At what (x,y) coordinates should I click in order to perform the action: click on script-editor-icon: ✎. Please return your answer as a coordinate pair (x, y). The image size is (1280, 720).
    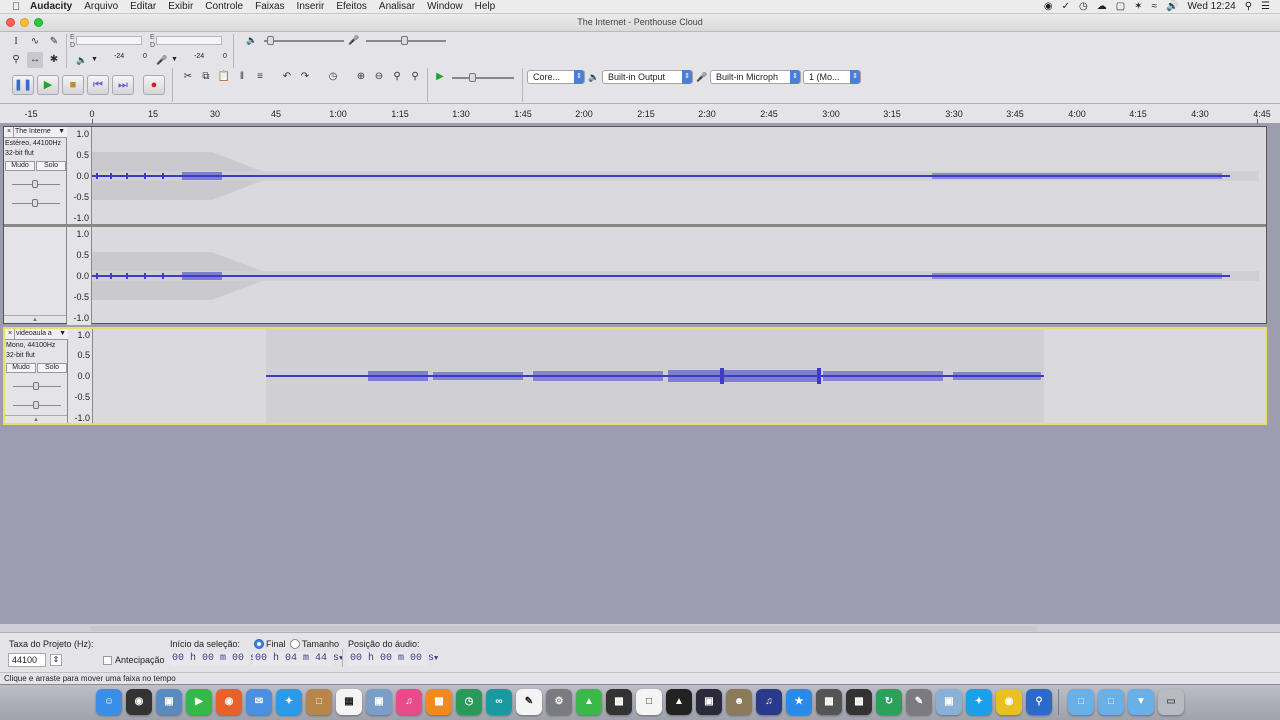
    Looking at the image, I should click on (919, 702).